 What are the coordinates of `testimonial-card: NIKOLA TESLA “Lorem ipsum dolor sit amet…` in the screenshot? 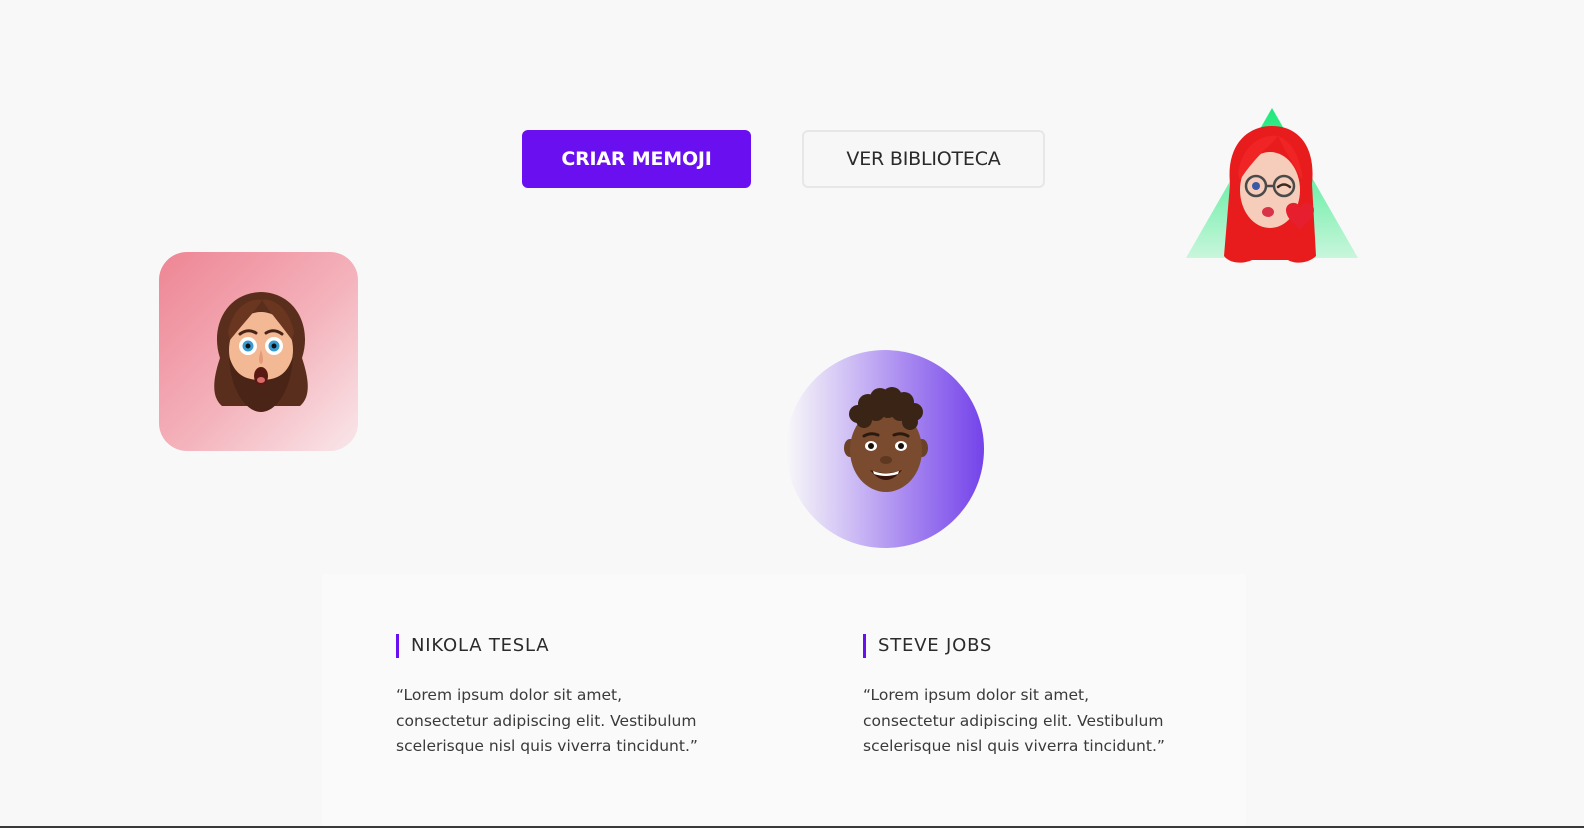 It's located at (566, 697).